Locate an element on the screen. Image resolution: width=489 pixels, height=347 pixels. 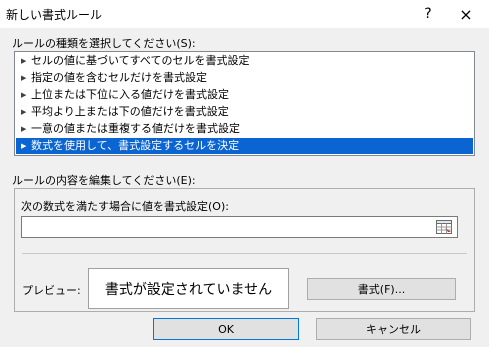
rule-type-item: ▶ 平均より上または下の値だけを書式設定 is located at coordinates (244, 112).